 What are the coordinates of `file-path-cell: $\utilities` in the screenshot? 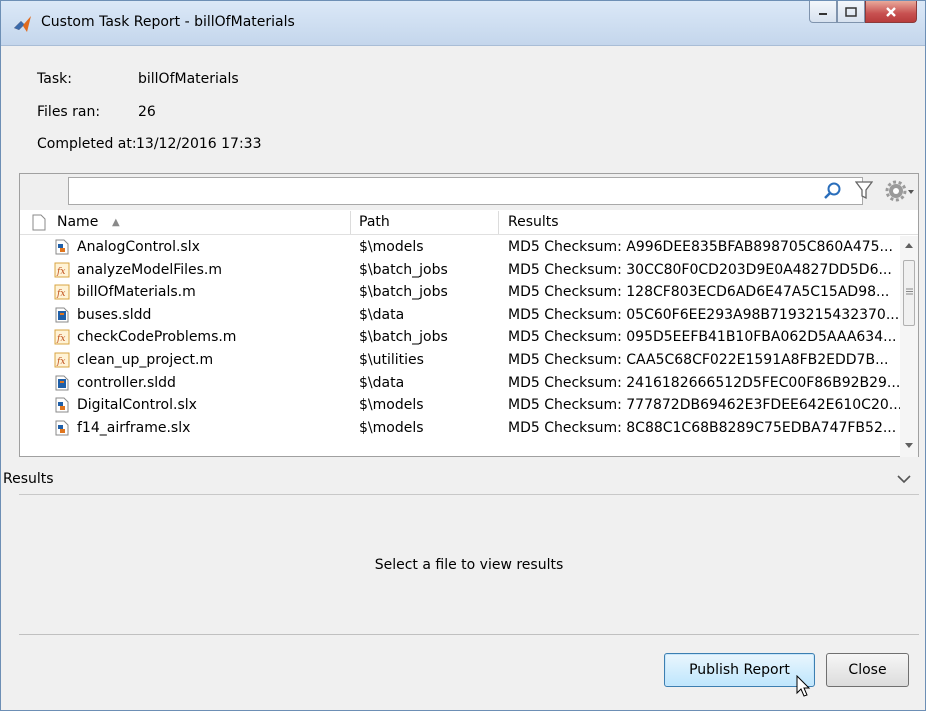 It's located at (391, 359).